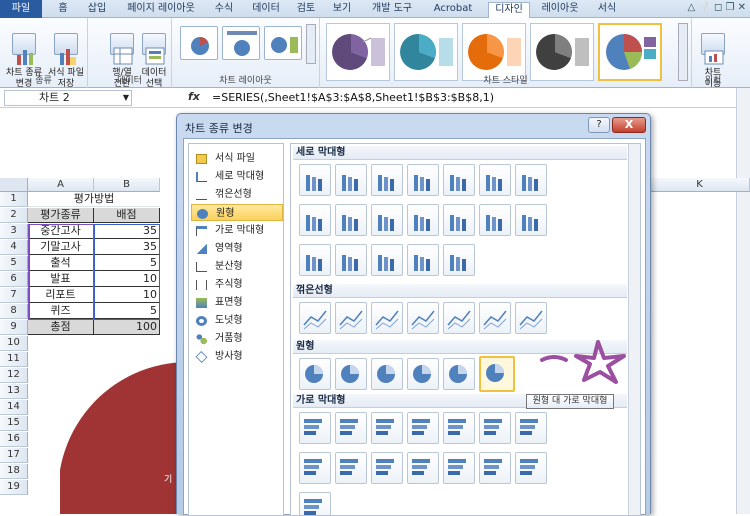 Image resolution: width=750 pixels, height=516 pixels. What do you see at coordinates (14, 279) in the screenshot?
I see `row-header: 6` at bounding box center [14, 279].